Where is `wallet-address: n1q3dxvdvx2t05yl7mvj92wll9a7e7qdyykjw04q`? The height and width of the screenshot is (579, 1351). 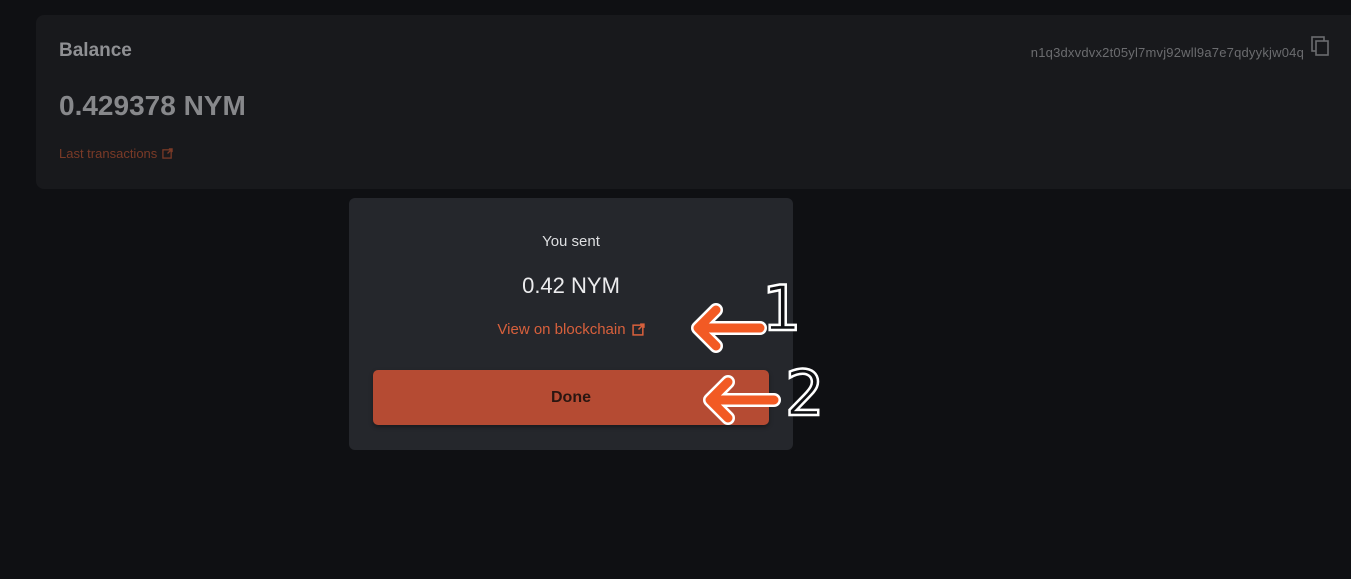 wallet-address: n1q3dxvdvx2t05yl7mvj92wll9a7e7qdyykjw04q is located at coordinates (1167, 52).